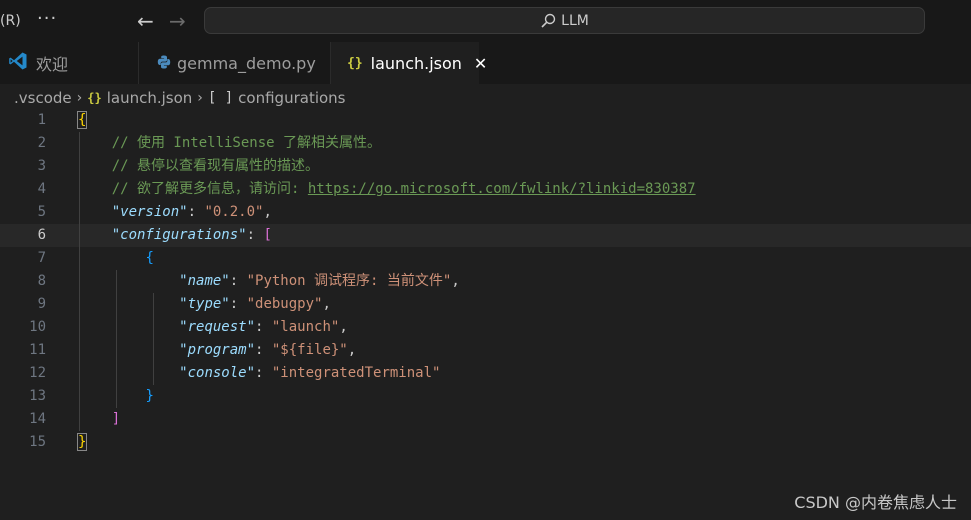 The image size is (971, 520). I want to click on breadcrumb-symbol: configurations, so click(291, 98).